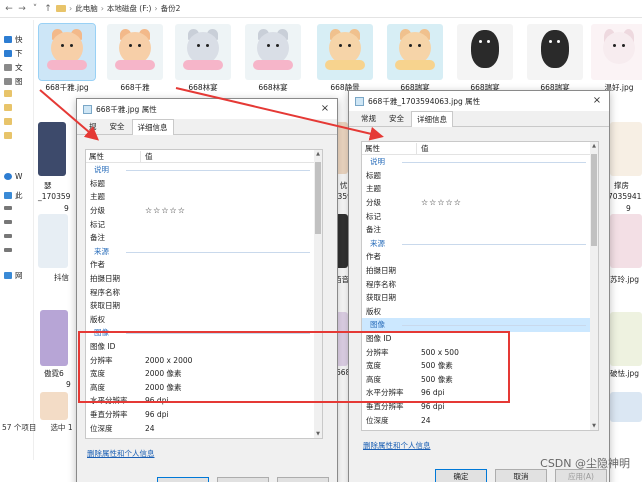 Image resolution: width=642 pixels, height=482 pixels. Describe the element at coordinates (35, 9) in the screenshot. I see `chevron-down-icon: ˅` at that location.